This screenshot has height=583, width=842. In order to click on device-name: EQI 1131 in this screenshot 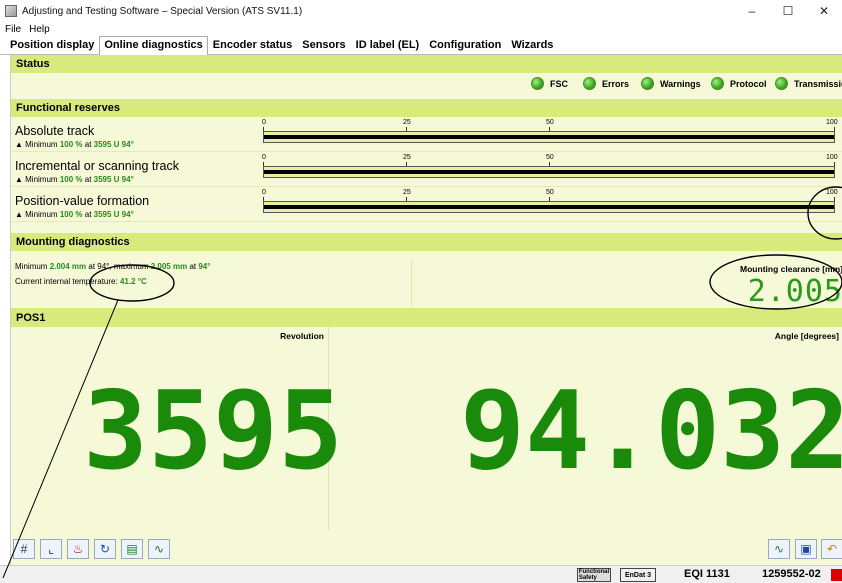, I will do `click(707, 574)`.